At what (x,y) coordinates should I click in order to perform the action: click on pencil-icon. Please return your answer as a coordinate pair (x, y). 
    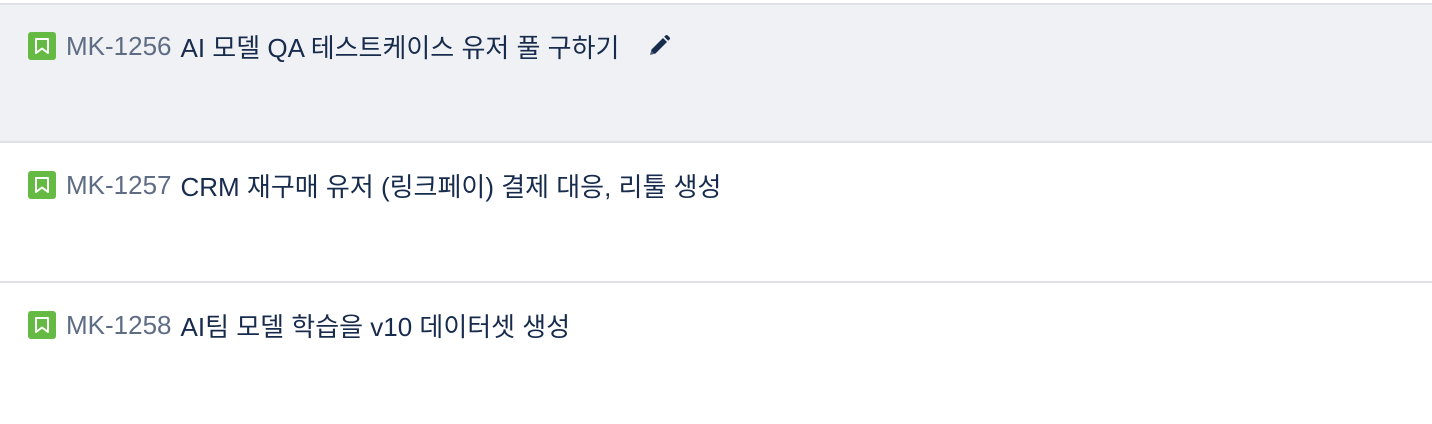
    Looking at the image, I should click on (659, 46).